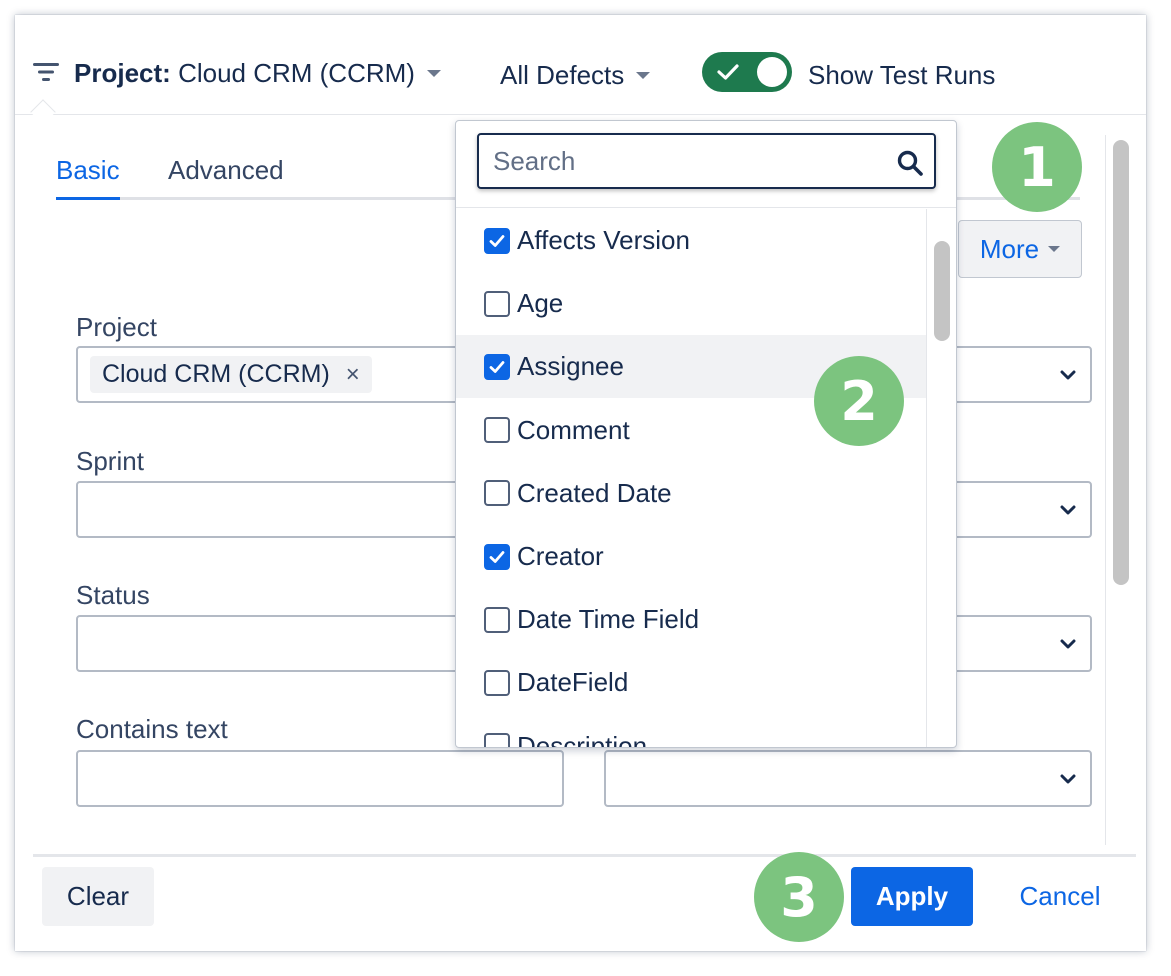  Describe the element at coordinates (912, 896) in the screenshot. I see `apply-button: Apply` at that location.